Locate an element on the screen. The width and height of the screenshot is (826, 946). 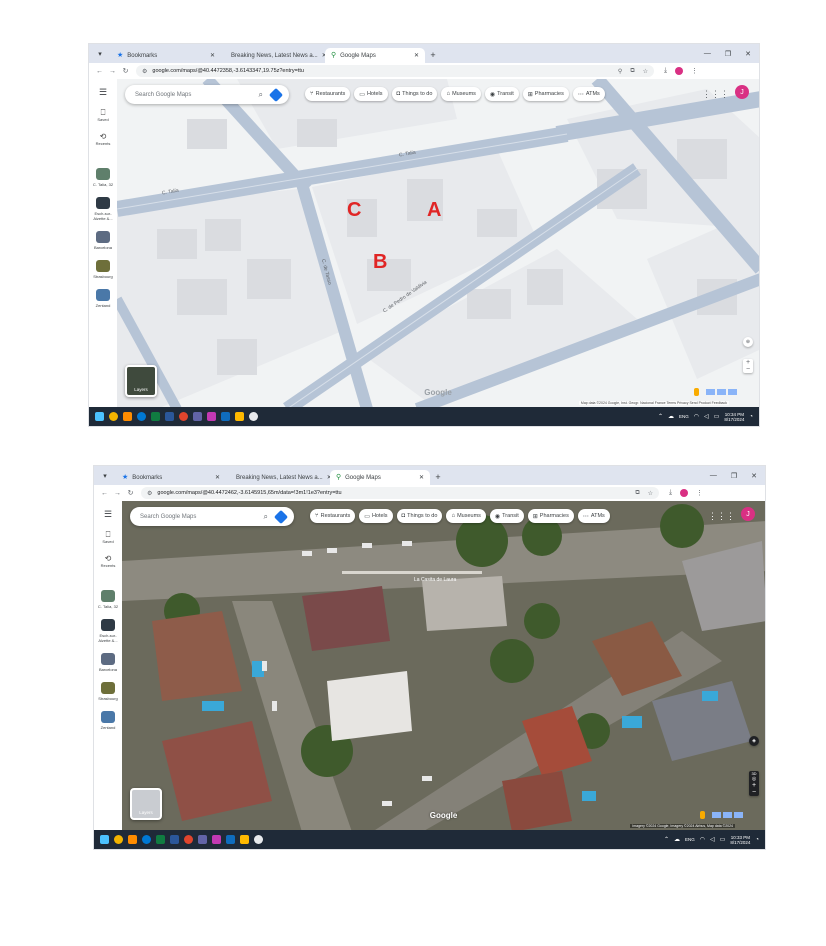
map-type-thumbnails is located at coordinates (727, 815).